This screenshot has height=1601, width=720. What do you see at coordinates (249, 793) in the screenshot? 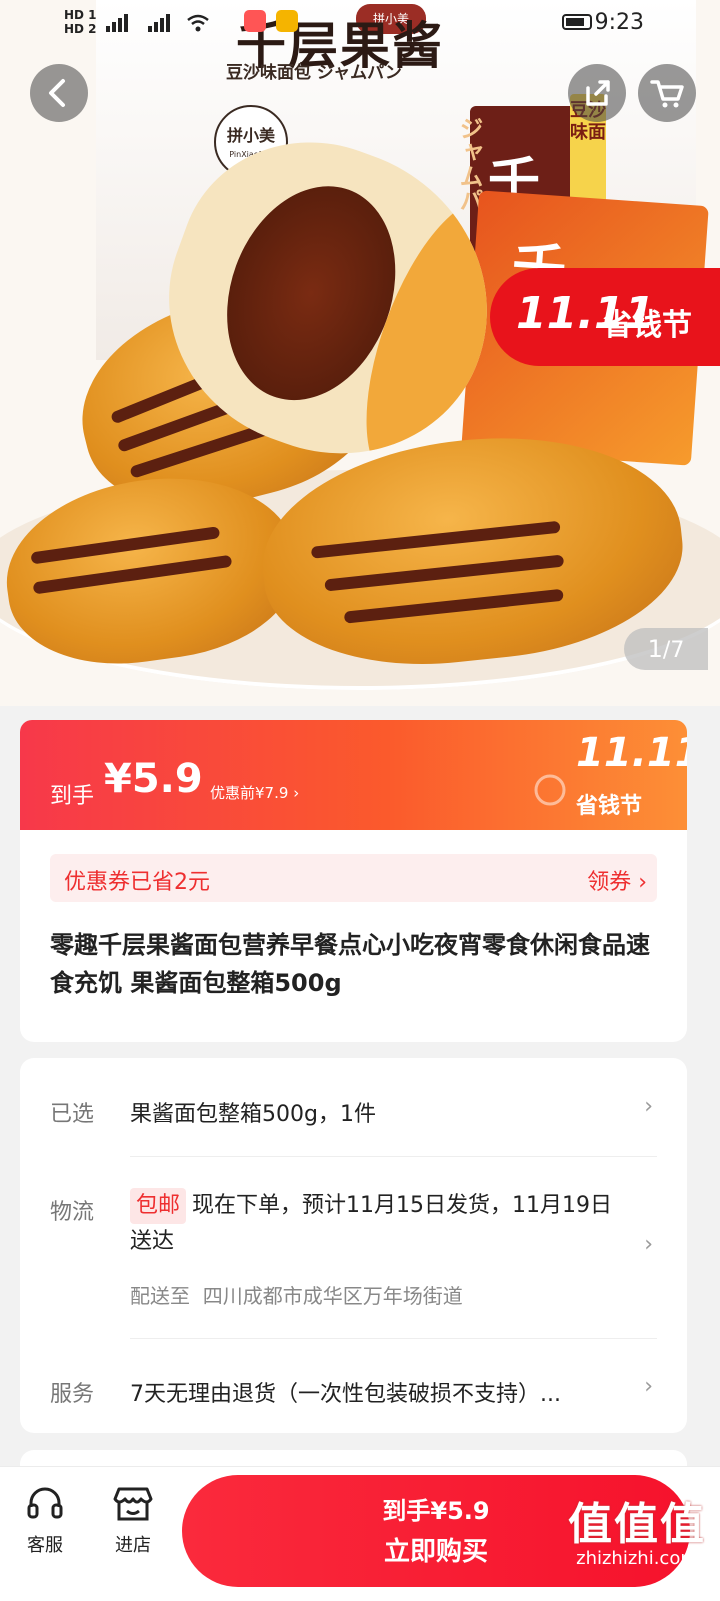
I see `original-price: 优惠前¥7.9` at bounding box center [249, 793].